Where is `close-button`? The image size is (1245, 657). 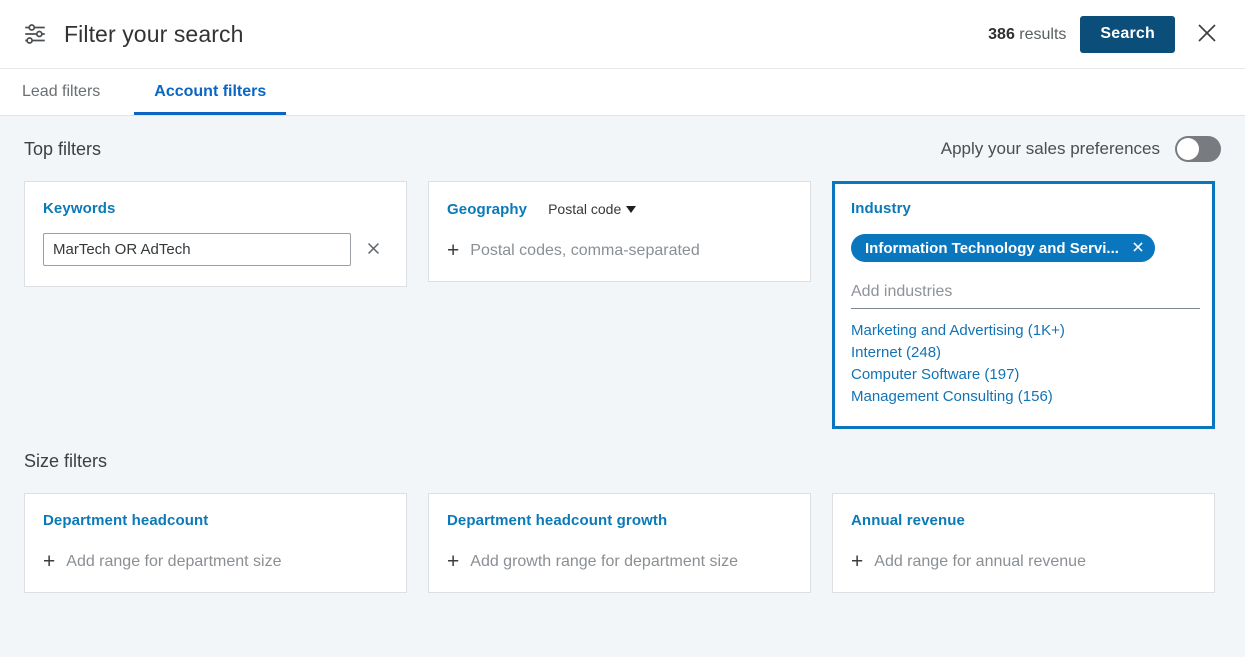 close-button is located at coordinates (1207, 35).